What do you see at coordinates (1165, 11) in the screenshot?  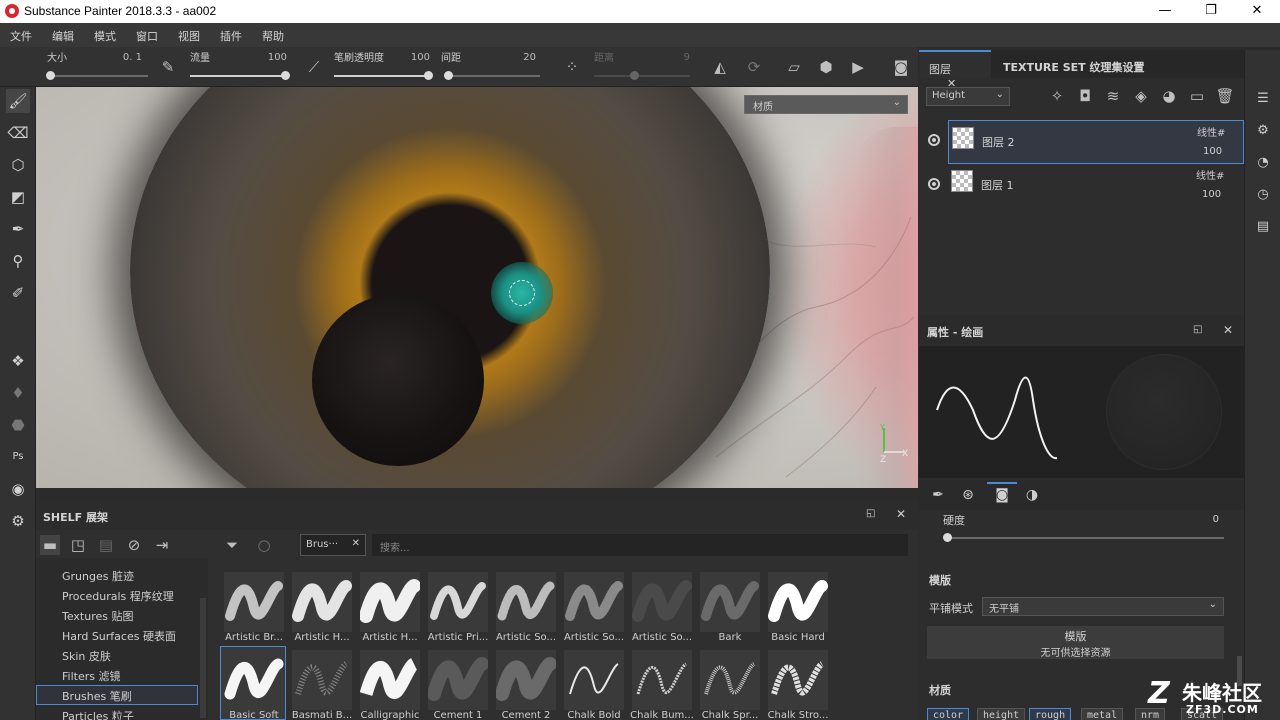 I see `minimize-button: —` at bounding box center [1165, 11].